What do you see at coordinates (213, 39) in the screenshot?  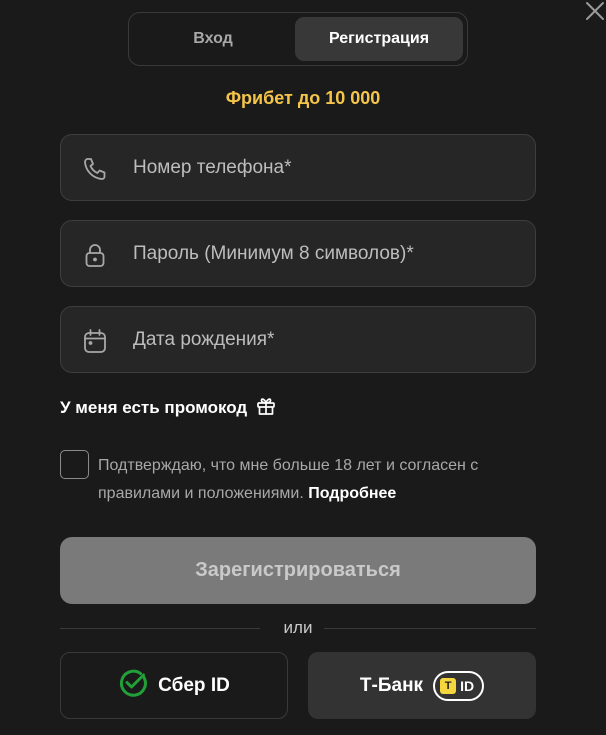 I see `tab-login: Вход` at bounding box center [213, 39].